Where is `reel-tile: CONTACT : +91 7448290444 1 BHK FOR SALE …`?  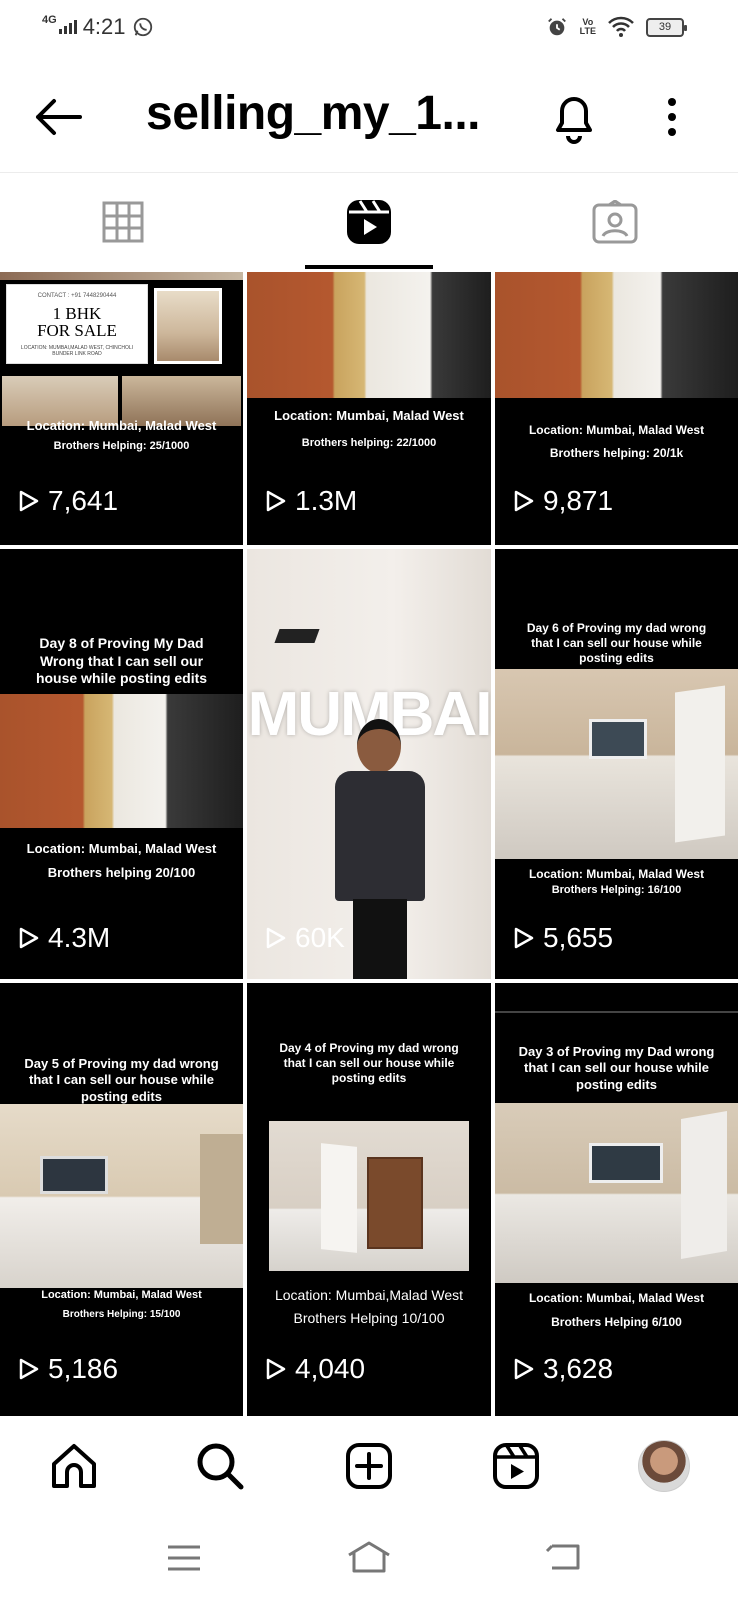 reel-tile: CONTACT : +91 7448290444 1 BHK FOR SALE … is located at coordinates (121, 408).